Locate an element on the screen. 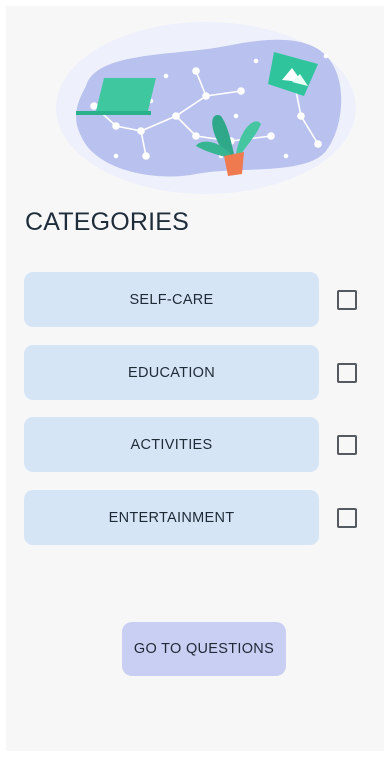  category-row-entertainment: ENTERTAINMENT is located at coordinates (194, 517).